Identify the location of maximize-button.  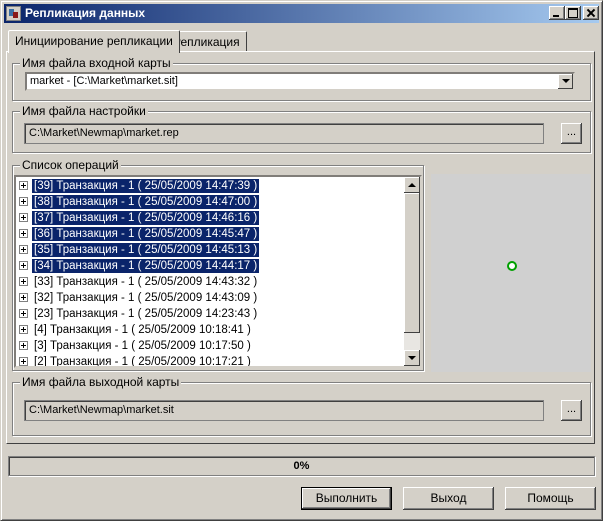
(573, 13).